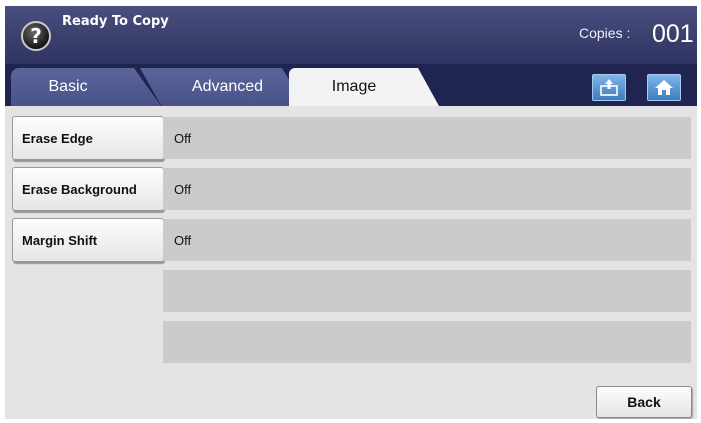  What do you see at coordinates (115, 21) in the screenshot?
I see `status-text: Ready To Copy` at bounding box center [115, 21].